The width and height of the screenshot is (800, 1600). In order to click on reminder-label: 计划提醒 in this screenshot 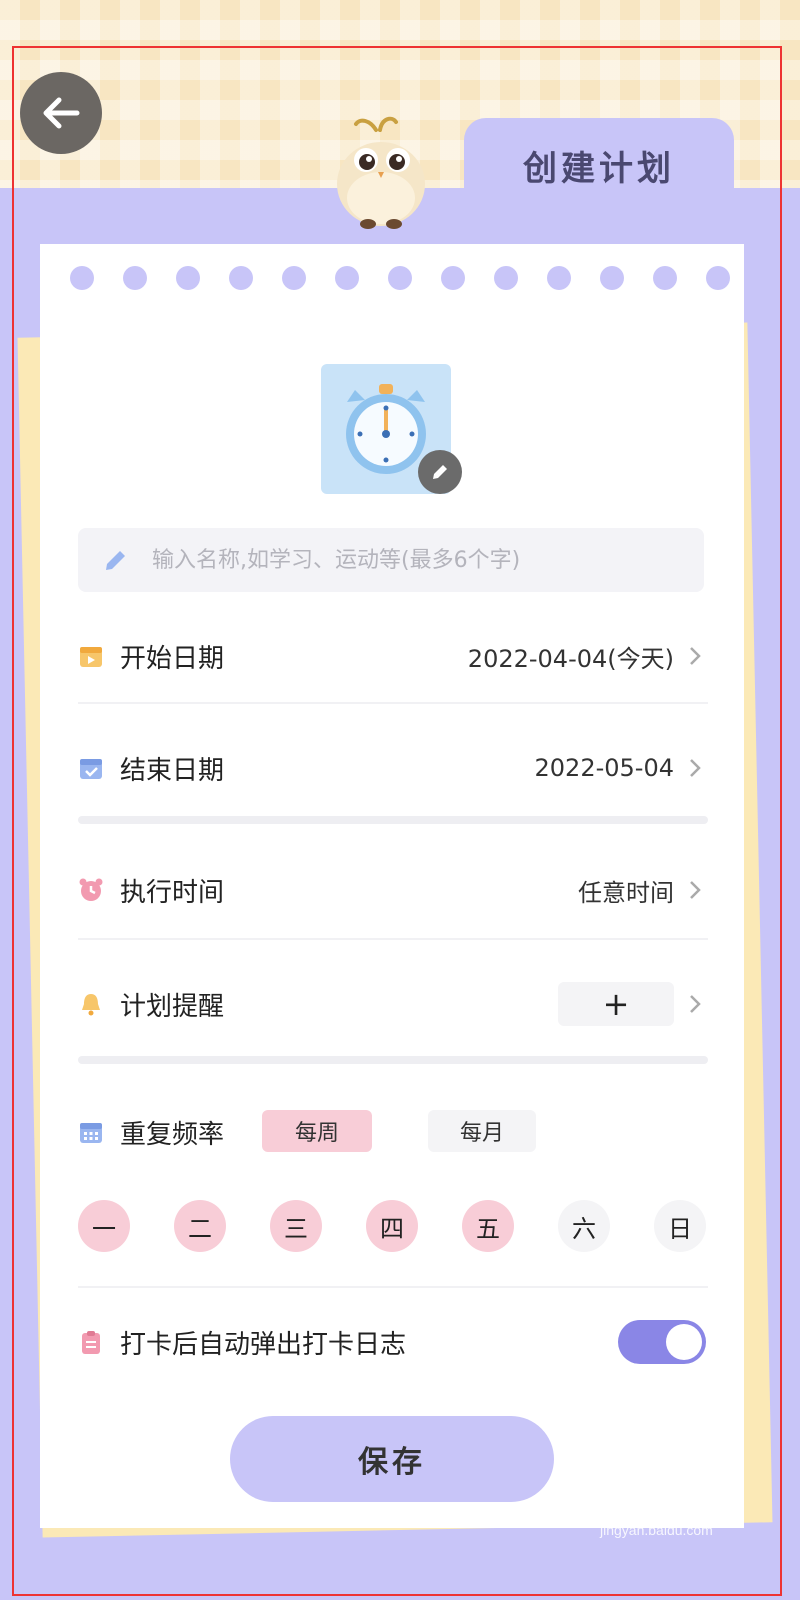, I will do `click(172, 1006)`.